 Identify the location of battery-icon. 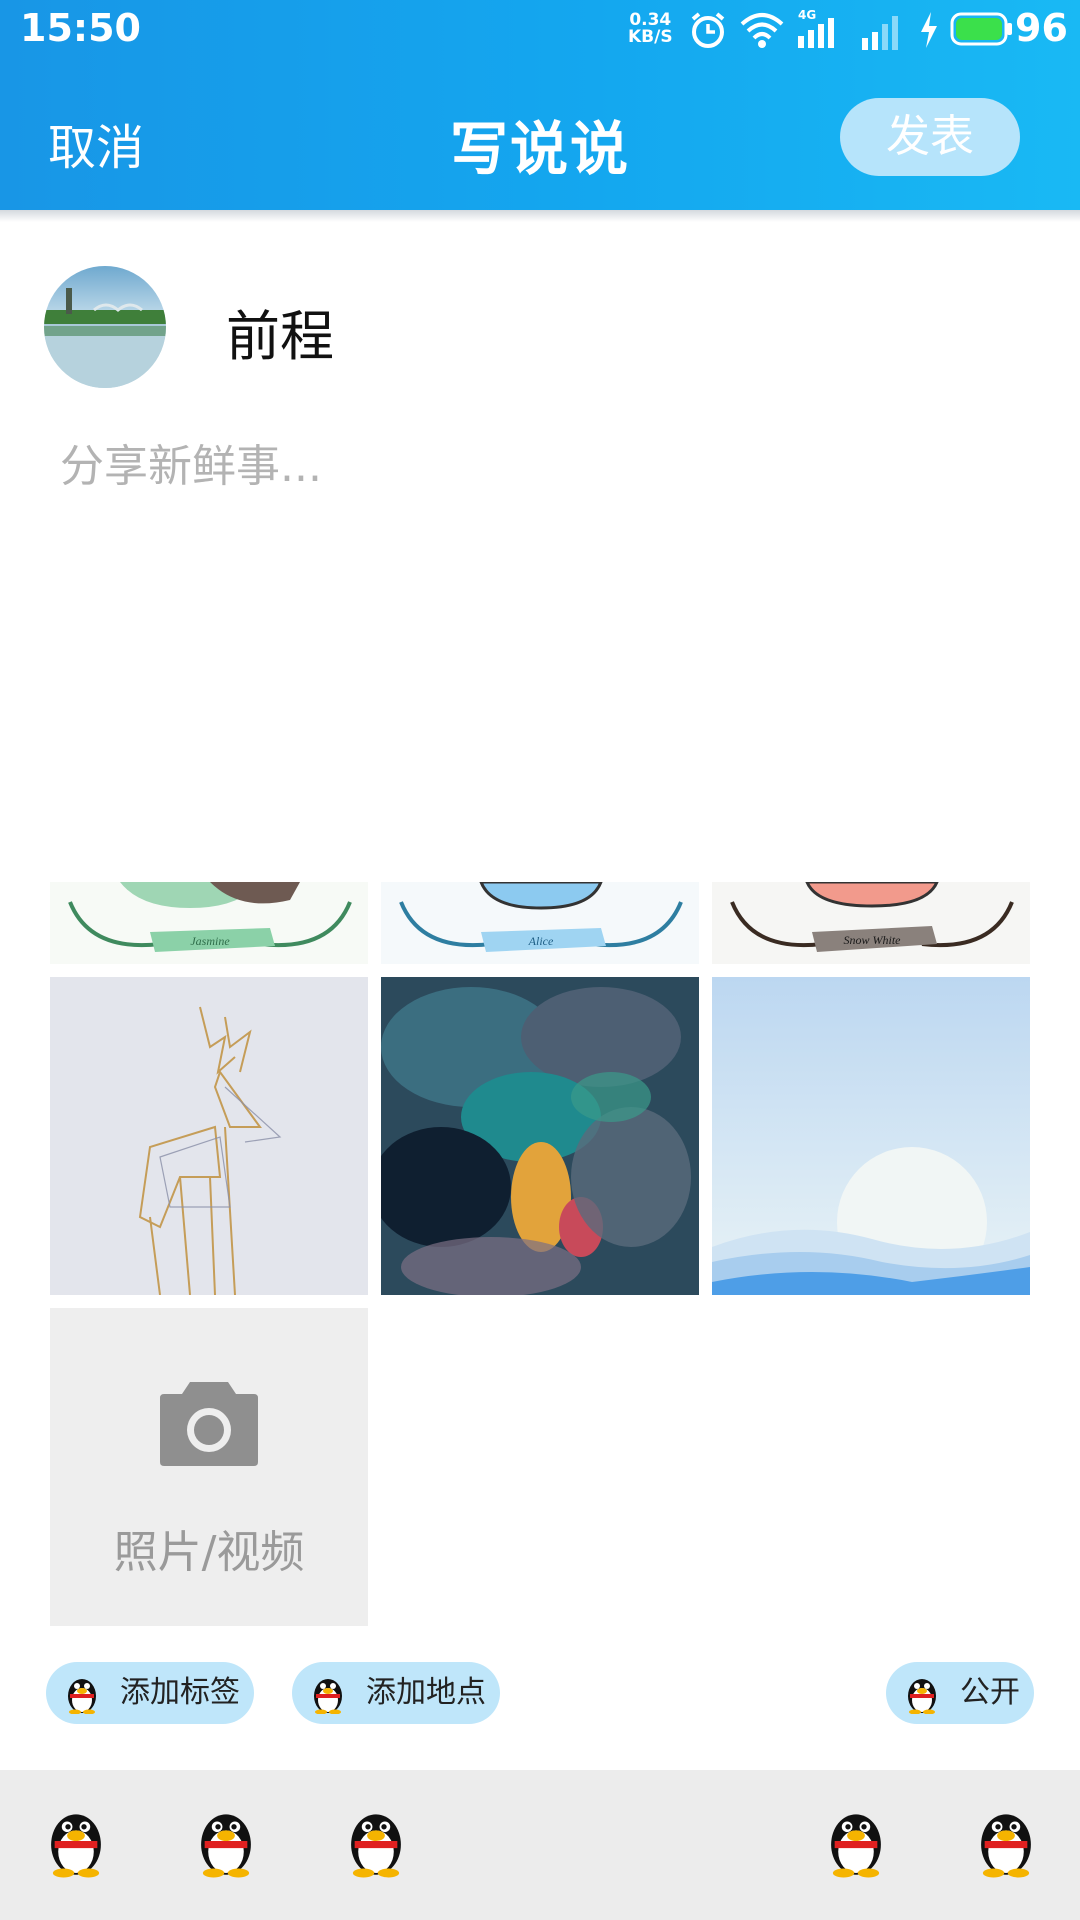
(981, 29).